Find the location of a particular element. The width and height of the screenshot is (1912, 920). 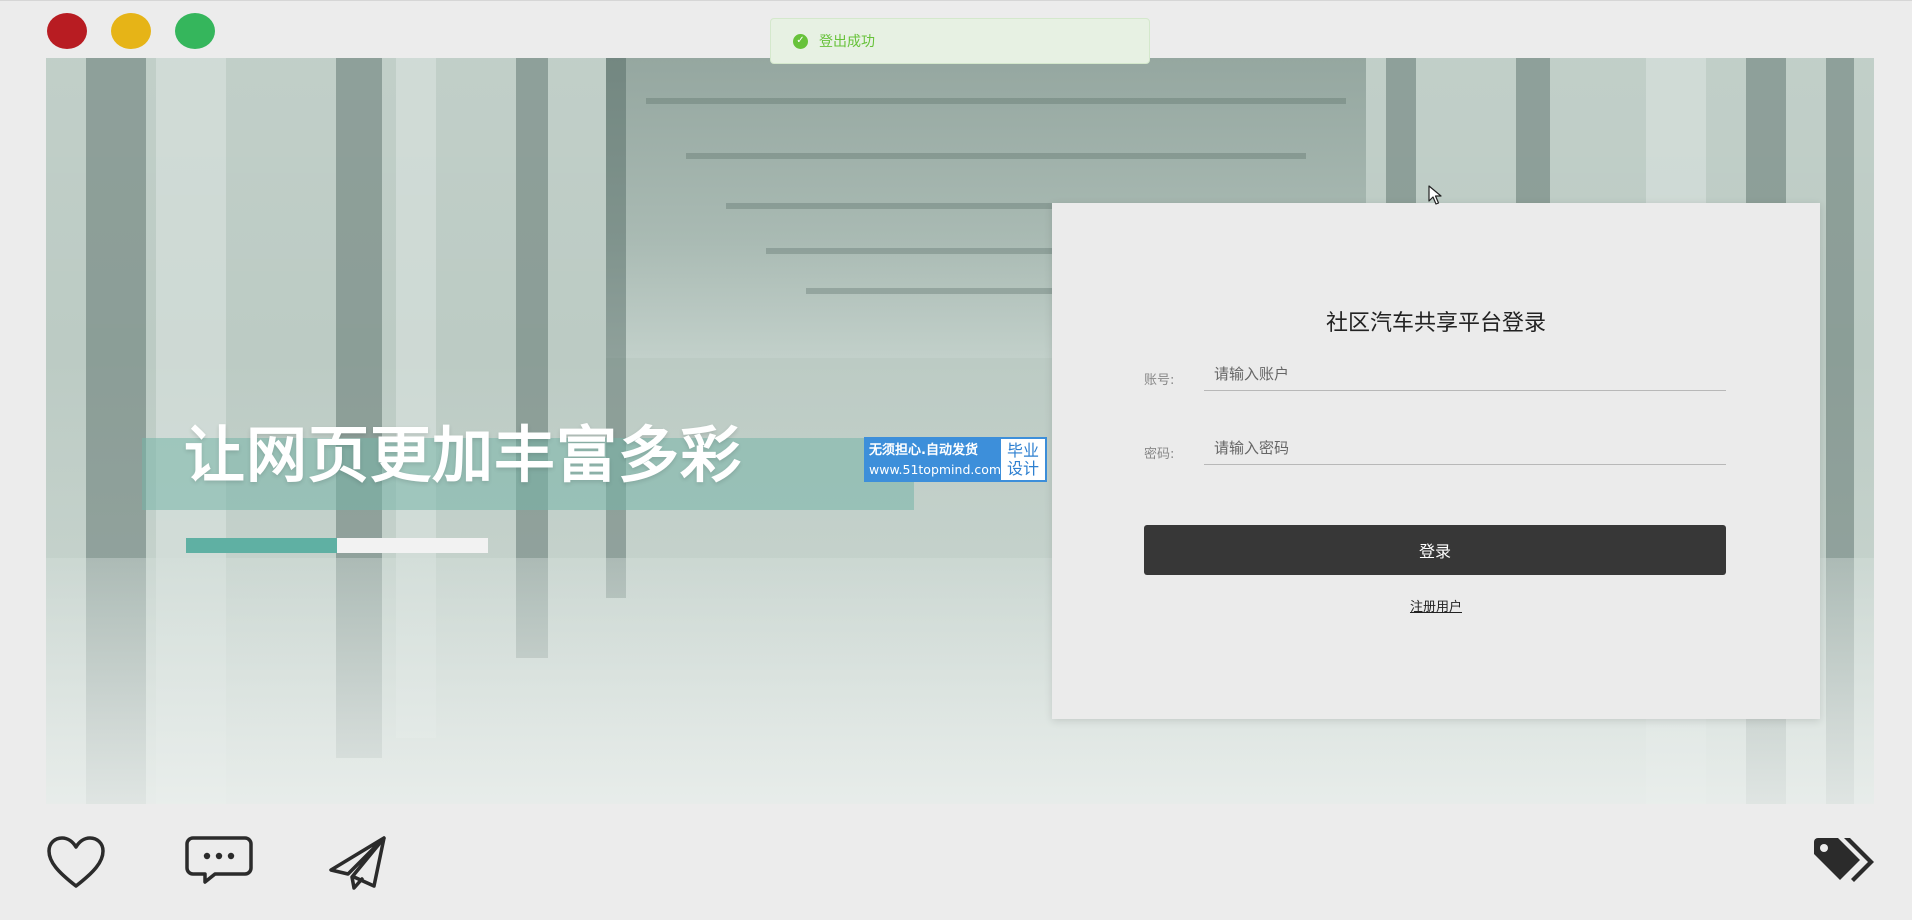

ad-badge-tag: 毕业 设计 is located at coordinates (1023, 459).